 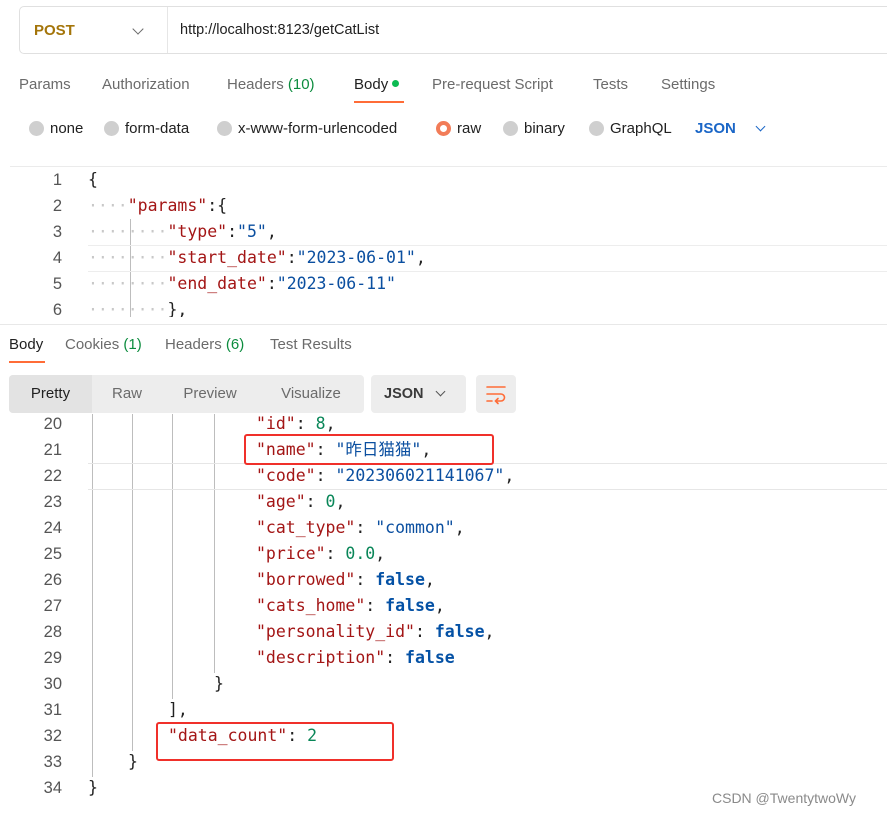 What do you see at coordinates (52, 554) in the screenshot?
I see `line-number: 25` at bounding box center [52, 554].